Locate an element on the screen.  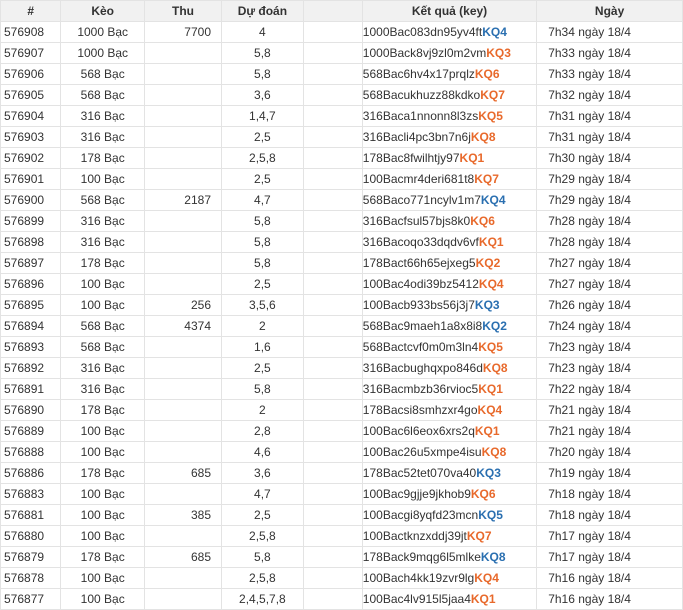
row-result-key: 316Baca1nnonn8l3zsKQ5 is located at coordinates (449, 116).